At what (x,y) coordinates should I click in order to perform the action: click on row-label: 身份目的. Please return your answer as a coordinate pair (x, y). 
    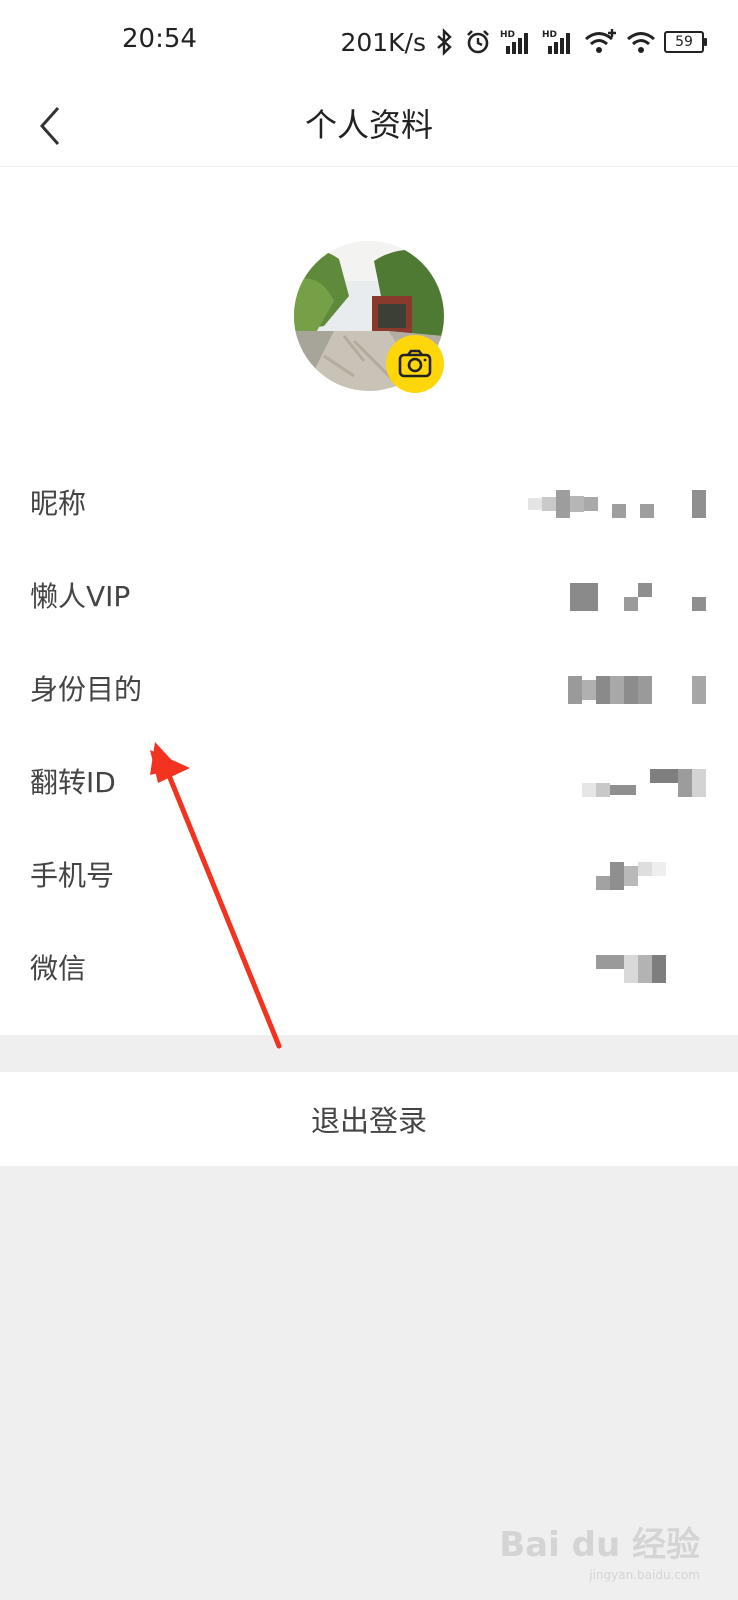
    Looking at the image, I should click on (86, 689).